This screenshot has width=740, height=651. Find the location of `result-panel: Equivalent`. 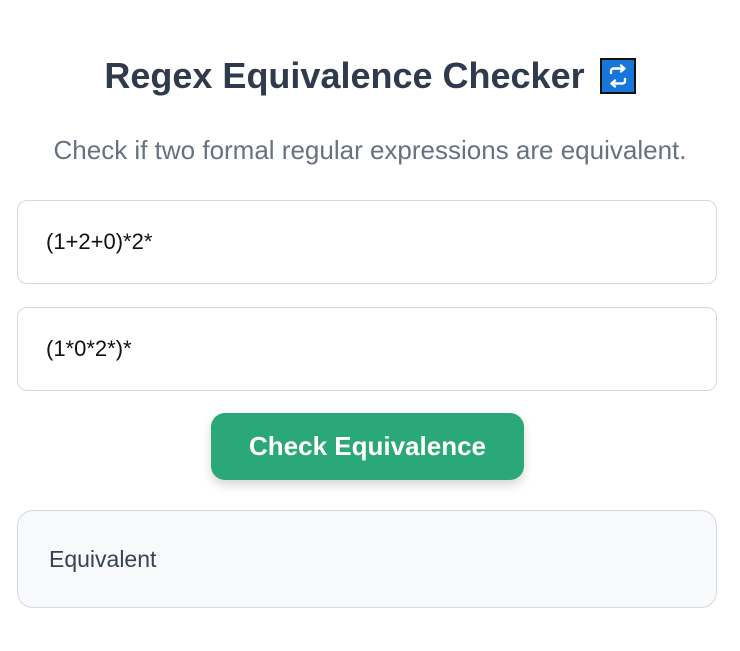

result-panel: Equivalent is located at coordinates (367, 559).